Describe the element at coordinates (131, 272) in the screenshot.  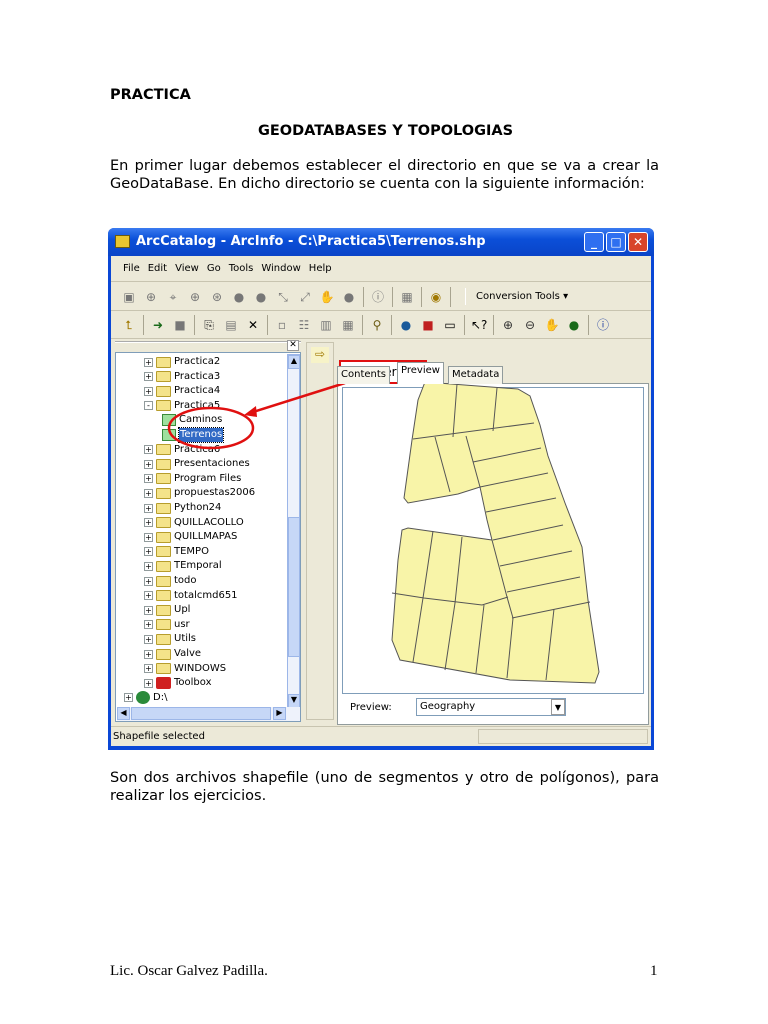
I see `menu-file: File` at that location.